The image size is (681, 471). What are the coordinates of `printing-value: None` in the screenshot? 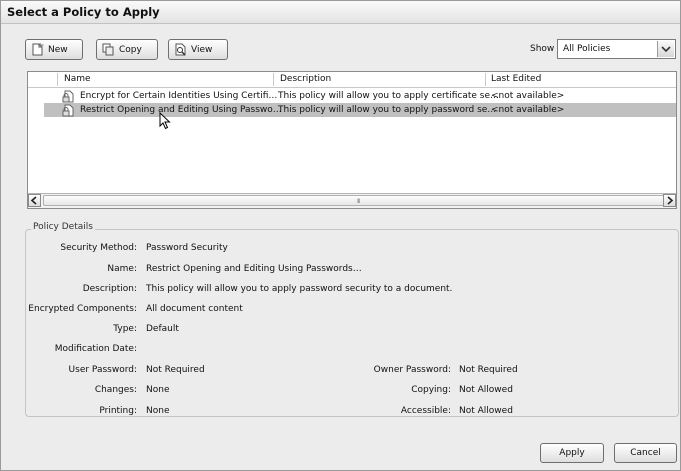 It's located at (158, 411).